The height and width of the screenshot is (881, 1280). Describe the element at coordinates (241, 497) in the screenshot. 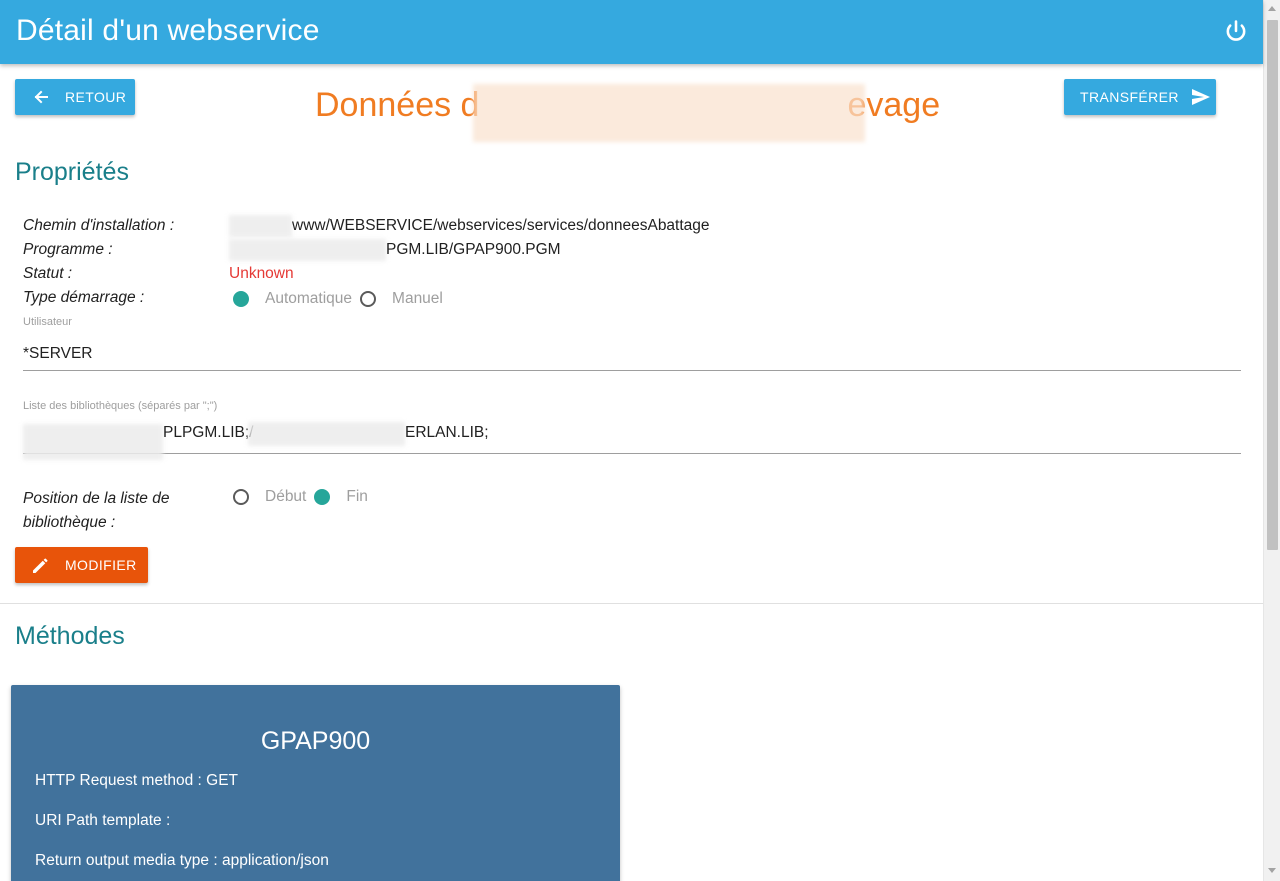

I see `lib-position-radio-start` at that location.